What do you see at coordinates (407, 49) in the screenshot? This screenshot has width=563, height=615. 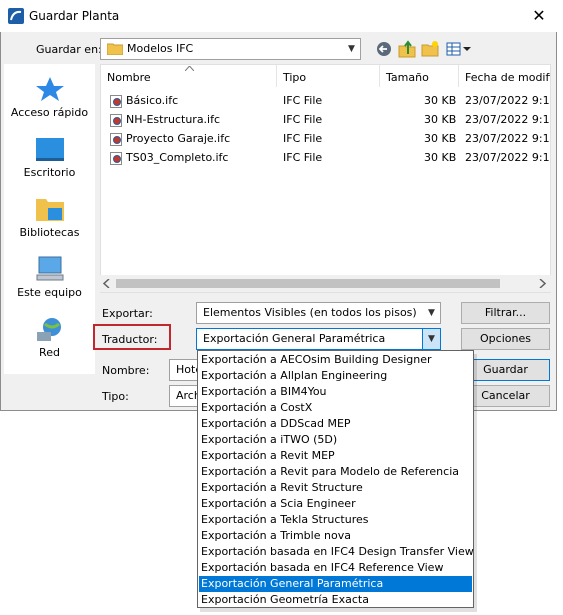 I see `up-folder-icon` at bounding box center [407, 49].